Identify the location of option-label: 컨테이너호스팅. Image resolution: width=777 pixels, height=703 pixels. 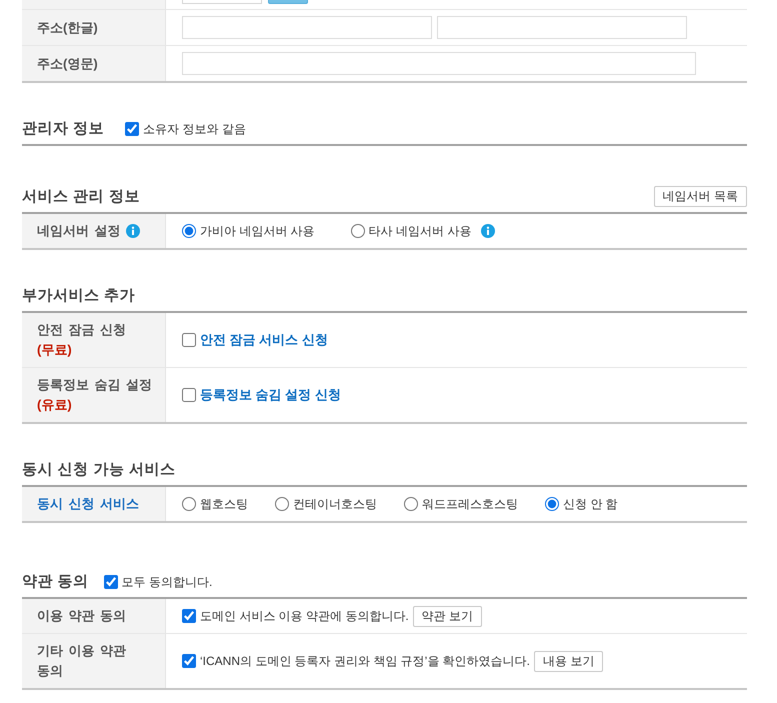
(335, 504).